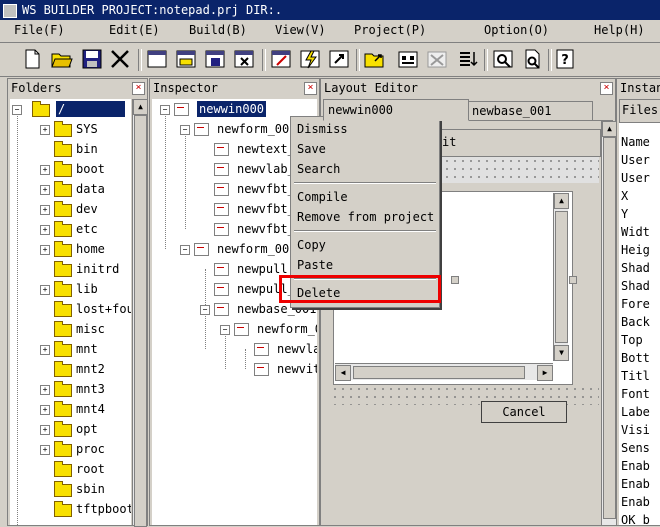 Image resolution: width=660 pixels, height=527 pixels. Describe the element at coordinates (635, 250) in the screenshot. I see `property-label: Heig` at that location.